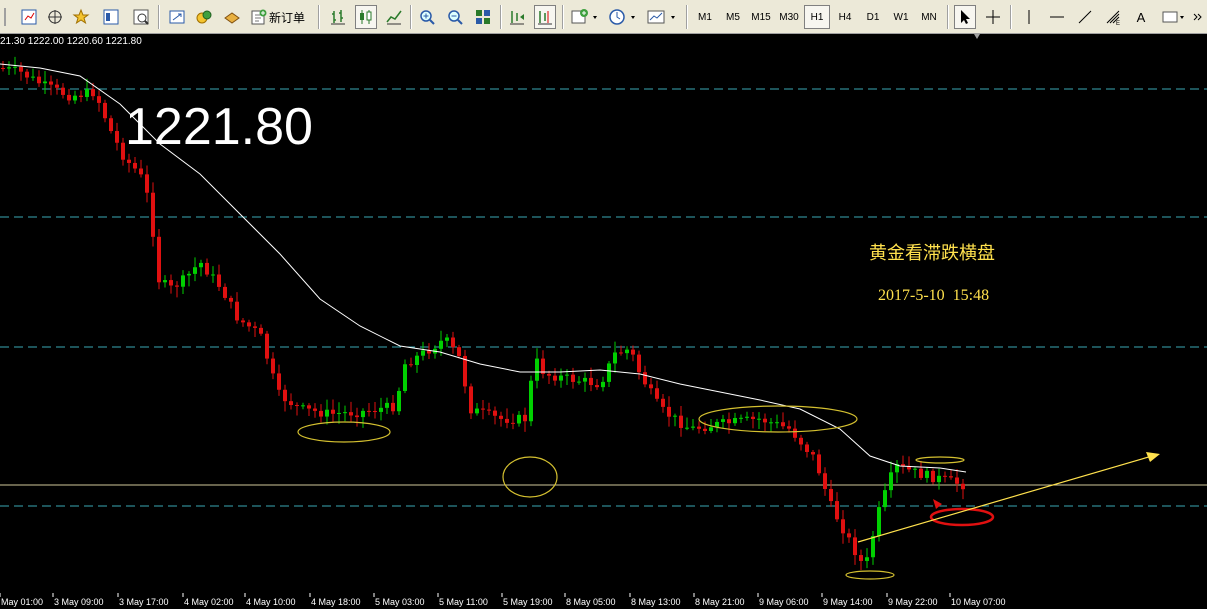 This screenshot has height=609, width=1207. Describe the element at coordinates (29, 17) in the screenshot. I see `new-chart-icon` at that location.